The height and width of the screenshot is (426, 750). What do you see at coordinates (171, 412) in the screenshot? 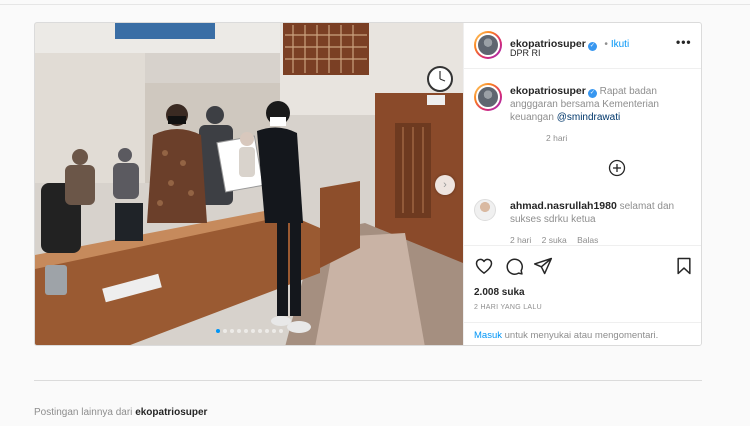
I see `more-posts-username: ekopatriosuper` at bounding box center [171, 412].